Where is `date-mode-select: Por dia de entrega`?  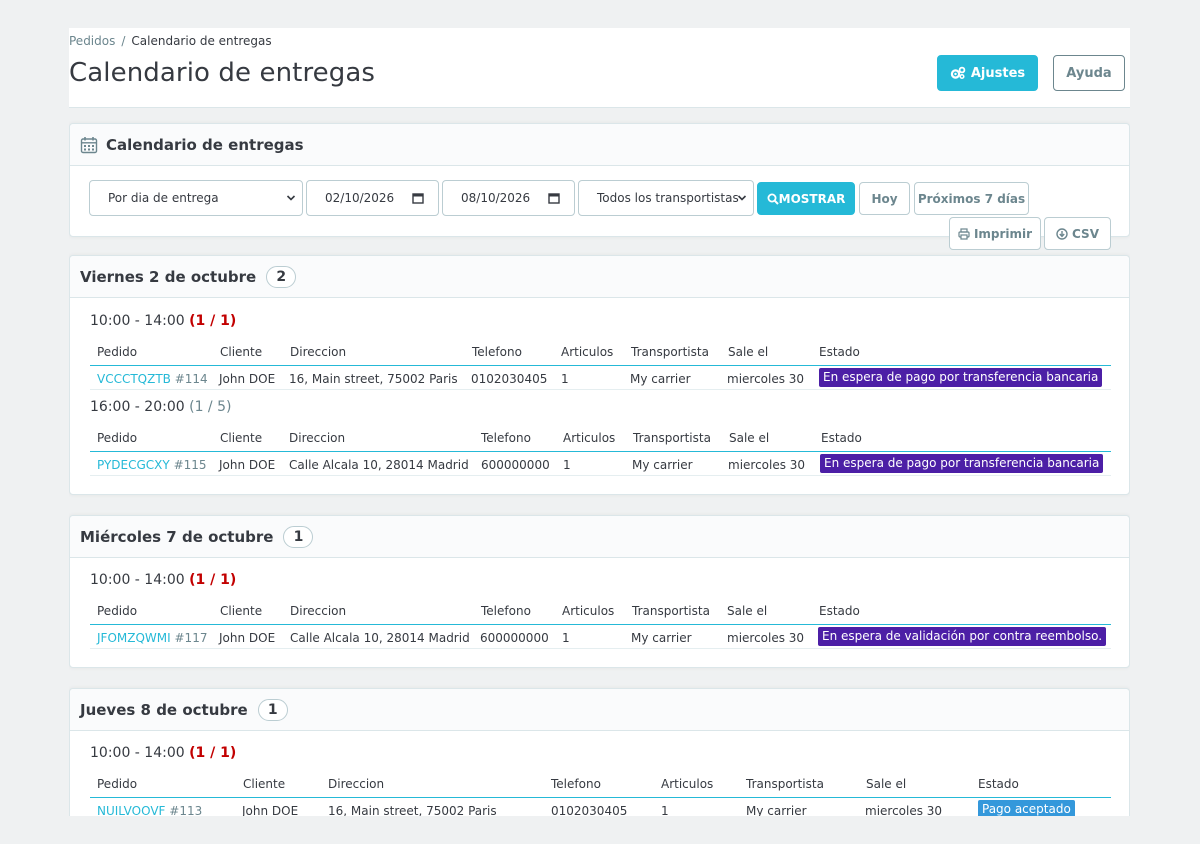 date-mode-select: Por dia de entrega is located at coordinates (196, 198).